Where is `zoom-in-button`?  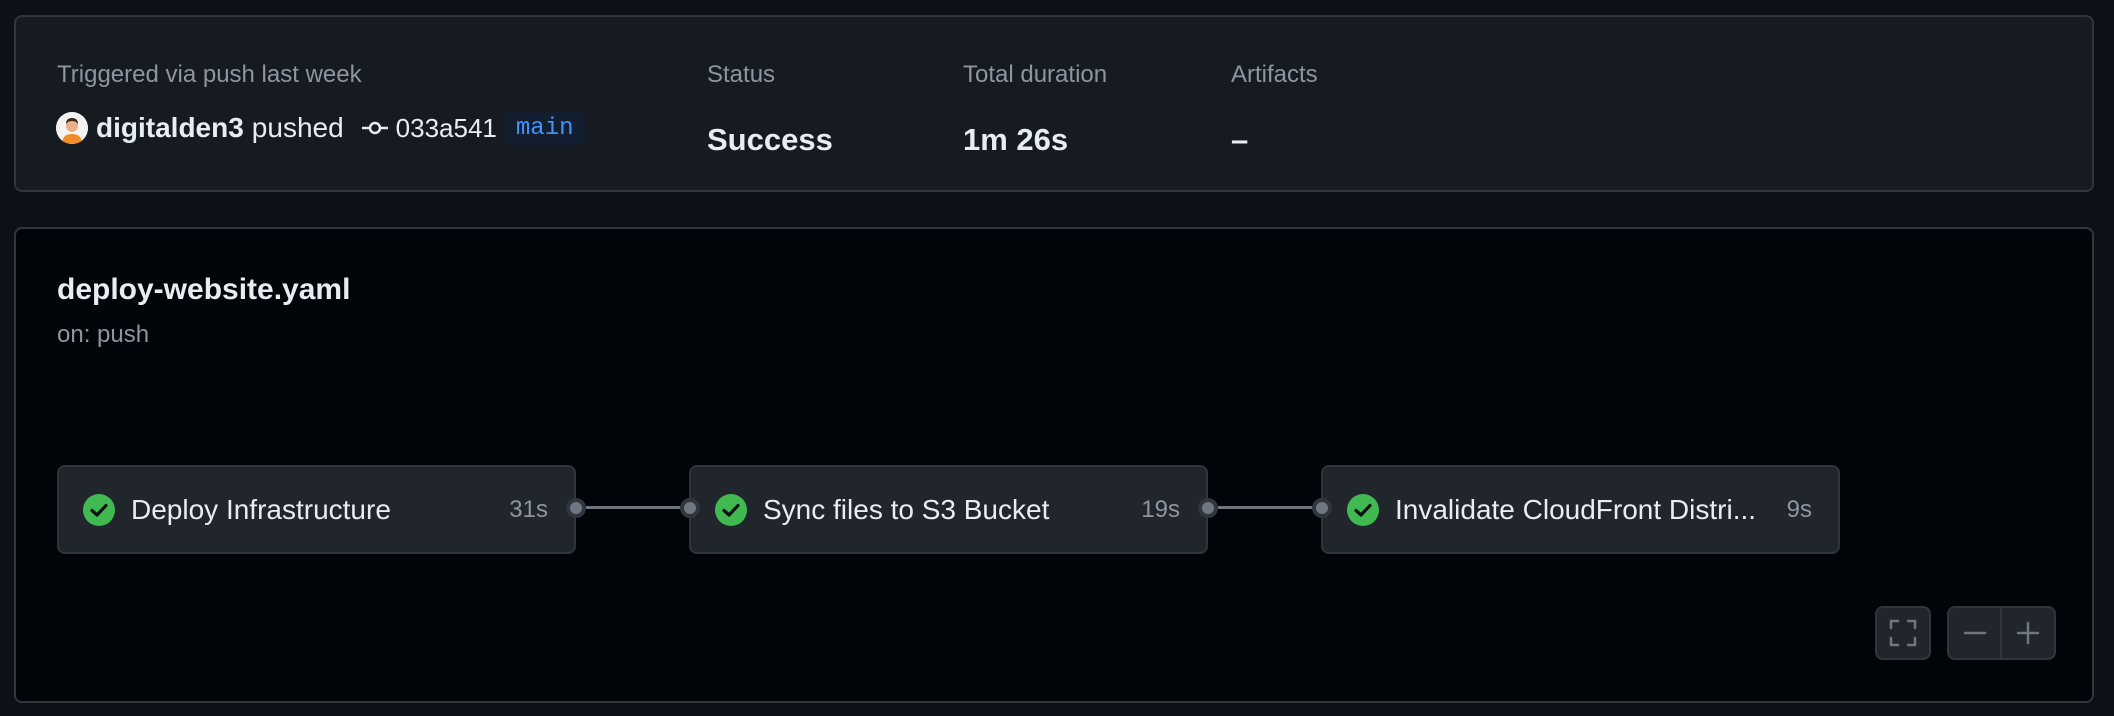 zoom-in-button is located at coordinates (2028, 633).